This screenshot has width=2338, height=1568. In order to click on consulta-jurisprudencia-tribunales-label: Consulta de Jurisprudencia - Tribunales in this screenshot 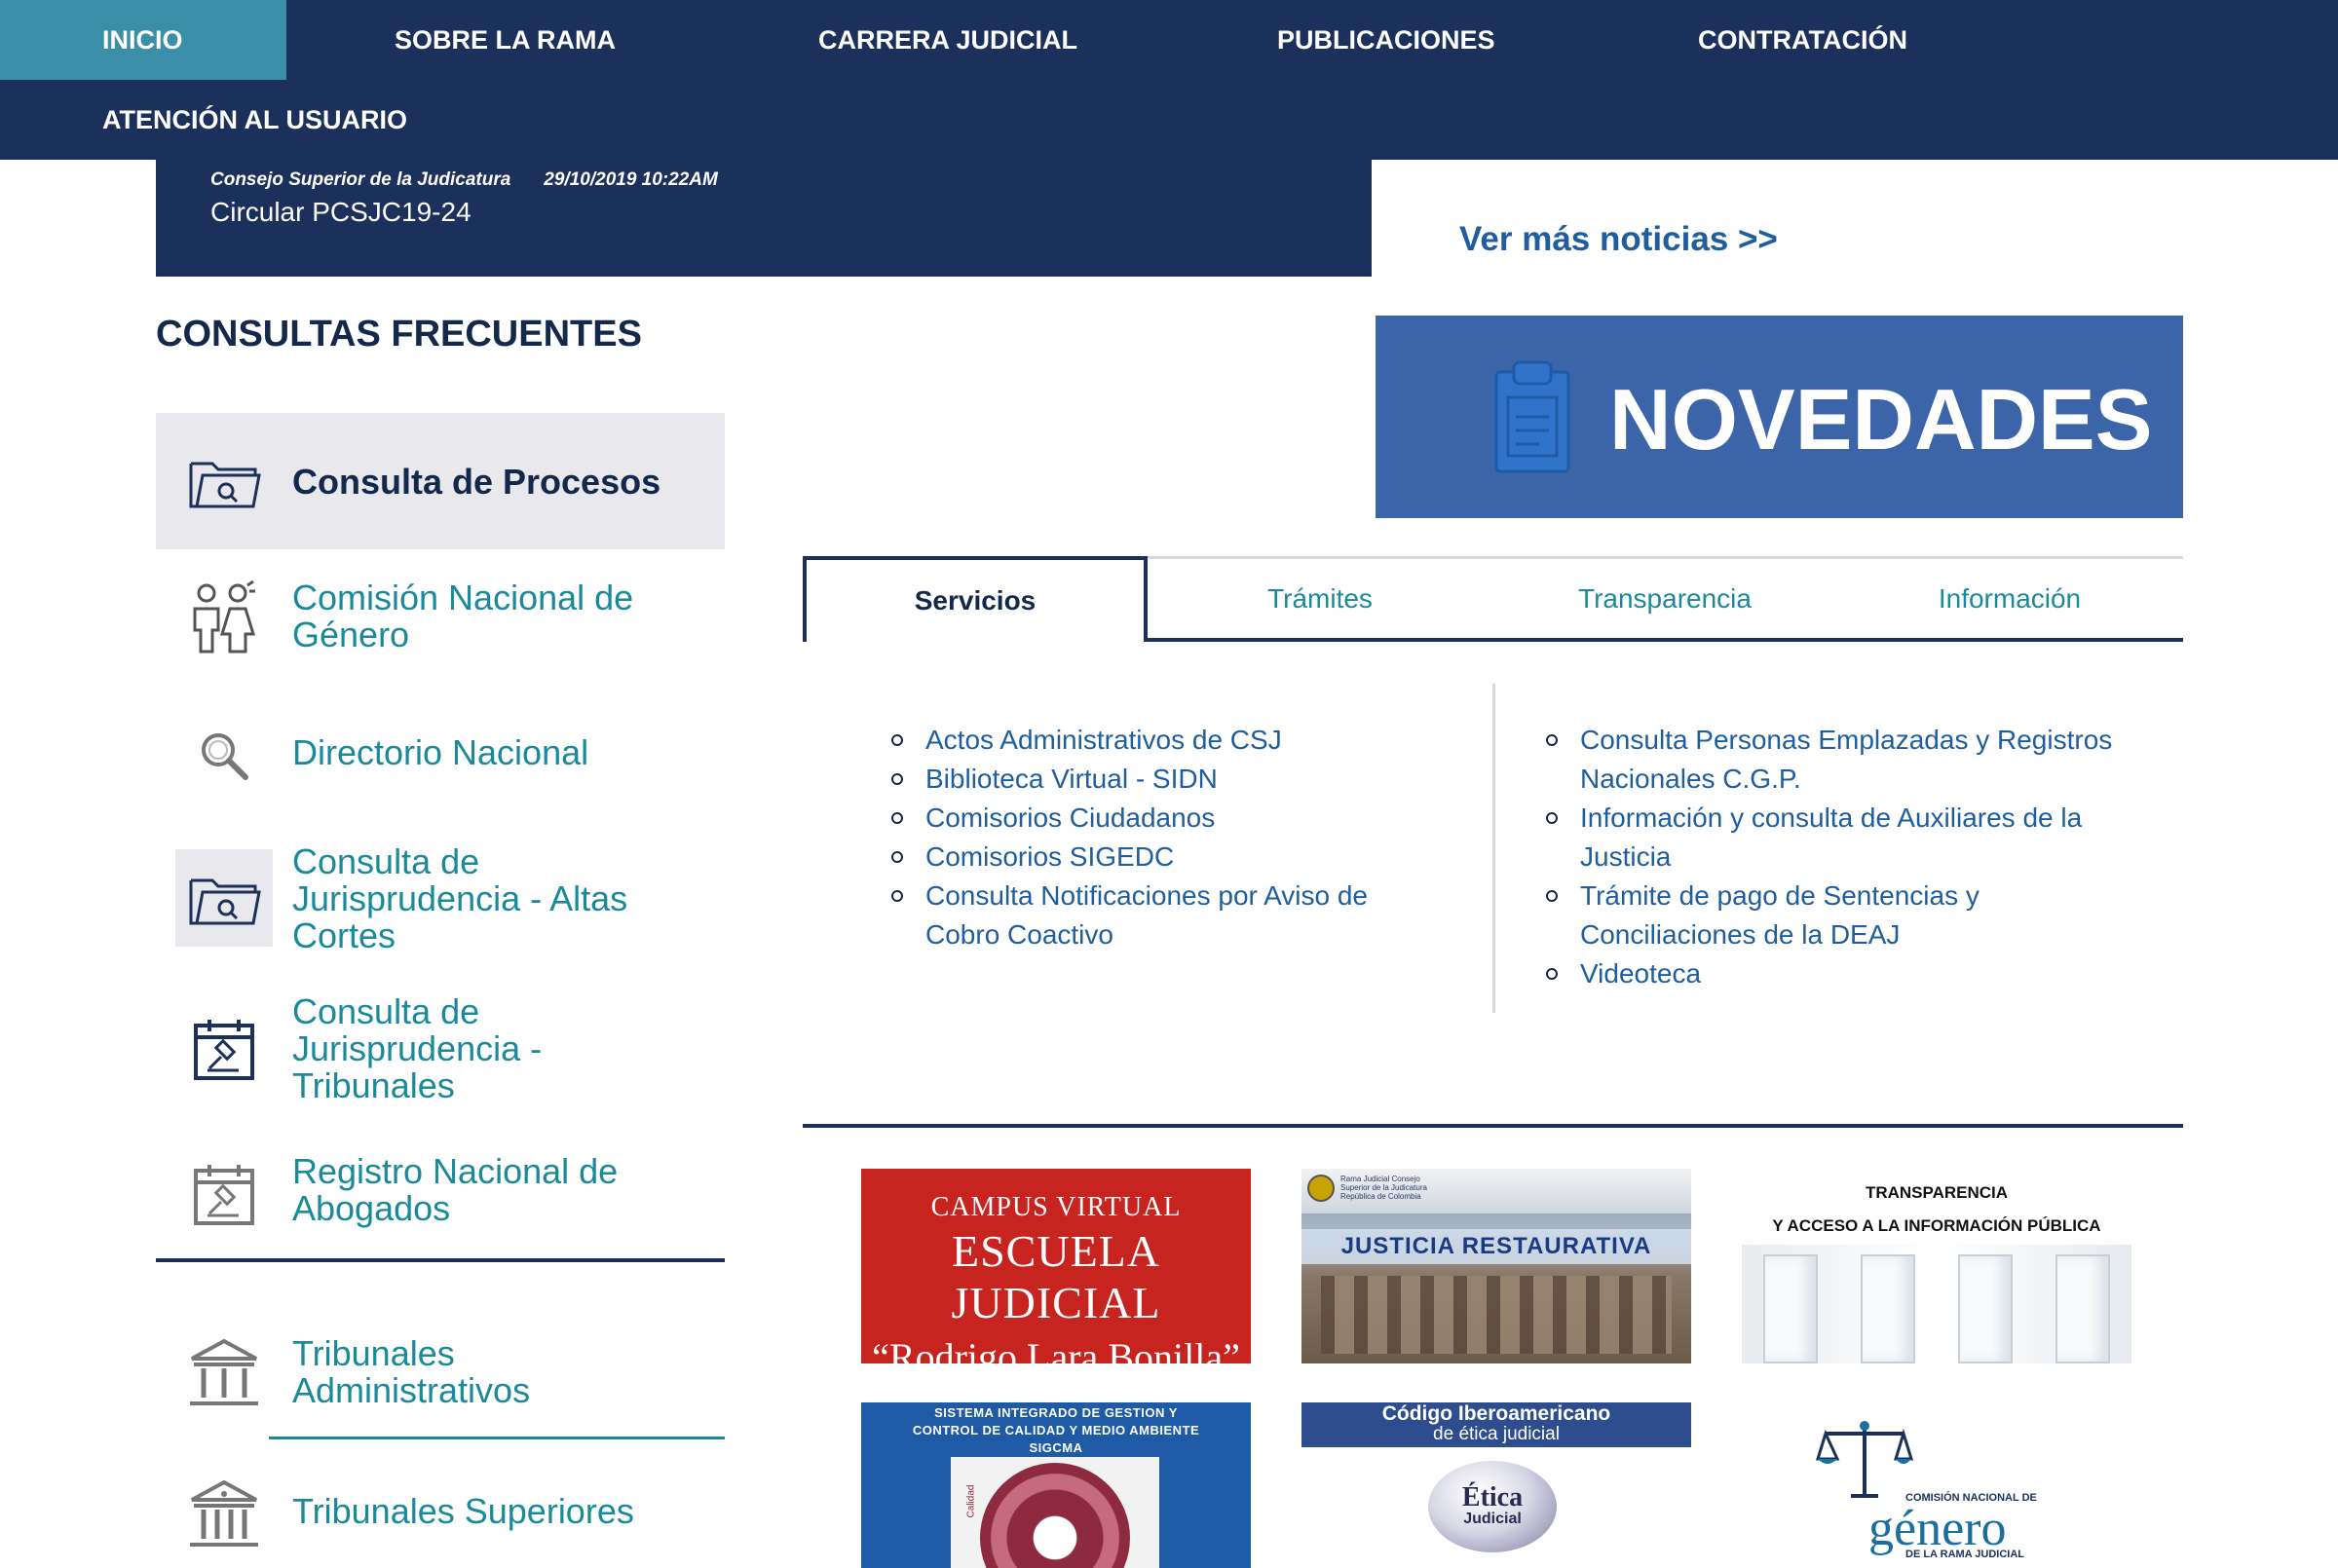, I will do `click(417, 1048)`.